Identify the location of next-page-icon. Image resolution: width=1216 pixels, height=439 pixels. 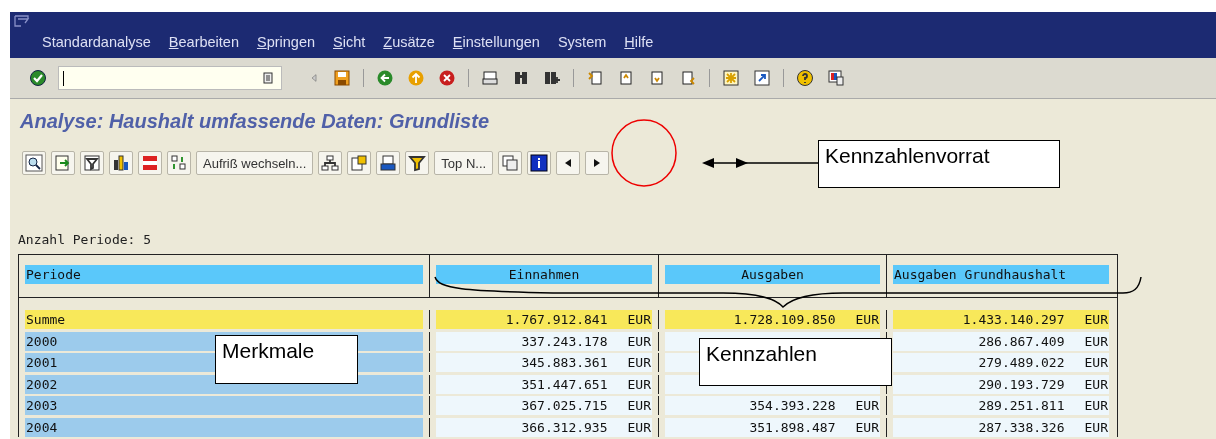
(657, 78).